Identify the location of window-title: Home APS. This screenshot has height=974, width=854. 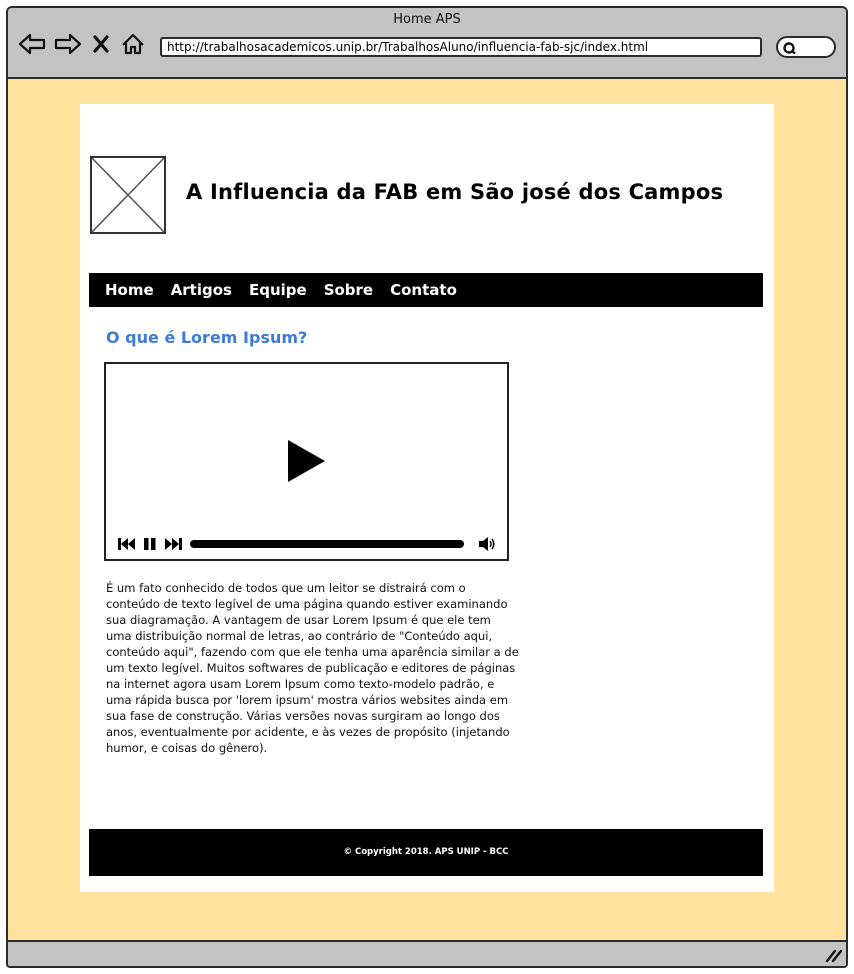
(427, 19).